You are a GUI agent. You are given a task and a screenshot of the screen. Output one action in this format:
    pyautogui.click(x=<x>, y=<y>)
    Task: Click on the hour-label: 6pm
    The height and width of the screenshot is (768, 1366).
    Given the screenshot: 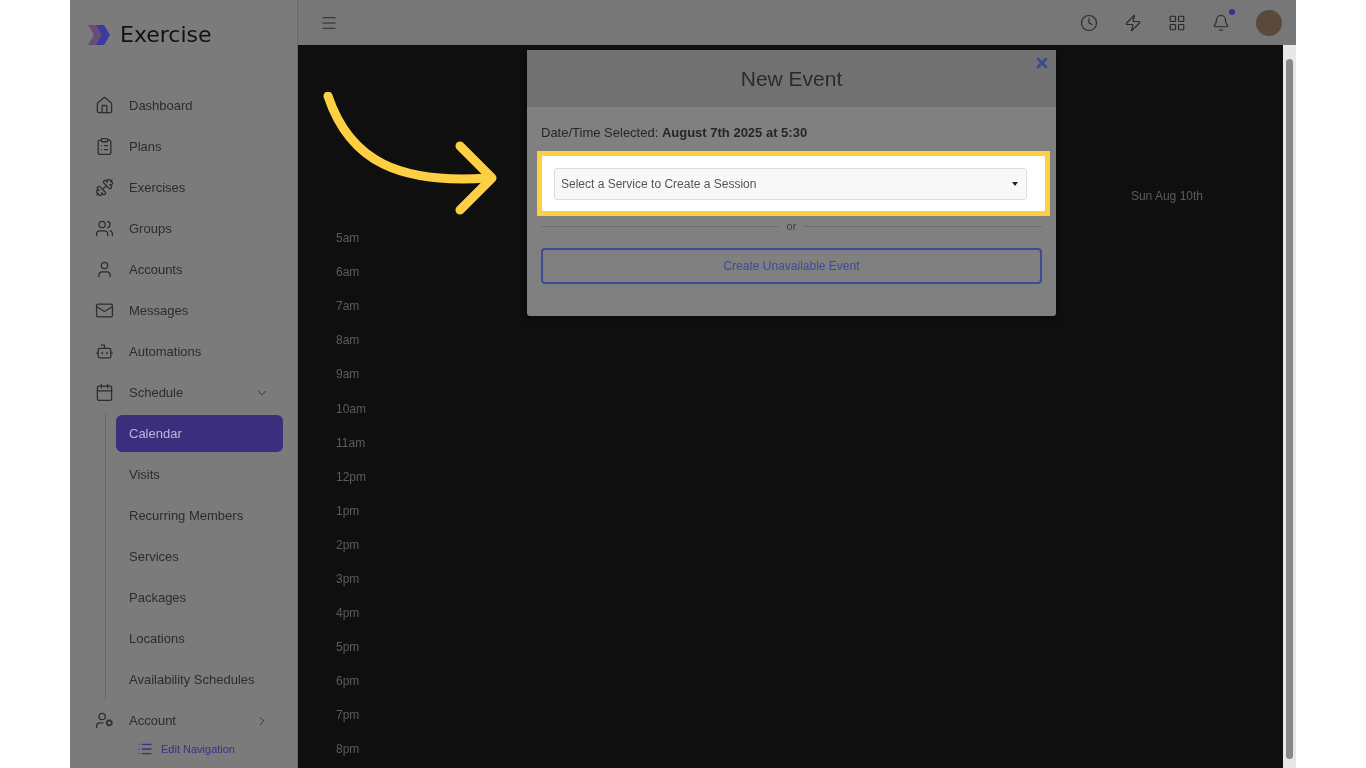 What is the action you would take?
    pyautogui.click(x=348, y=681)
    